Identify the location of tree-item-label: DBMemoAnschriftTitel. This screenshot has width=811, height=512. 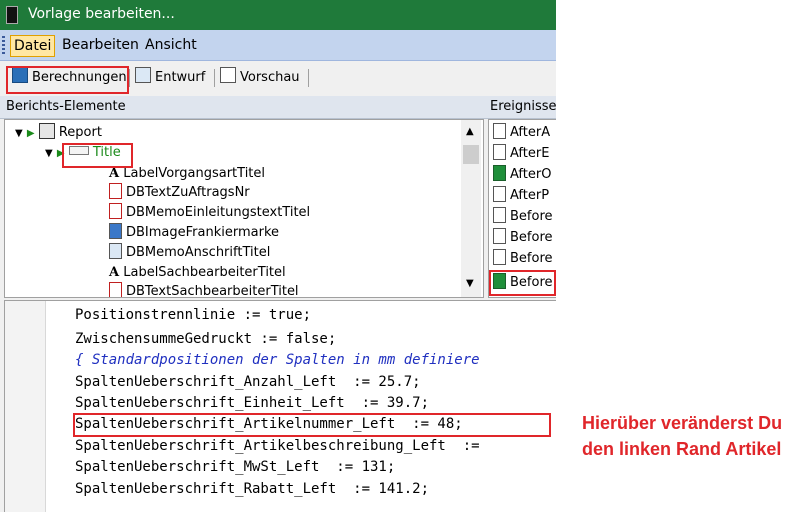
(198, 252).